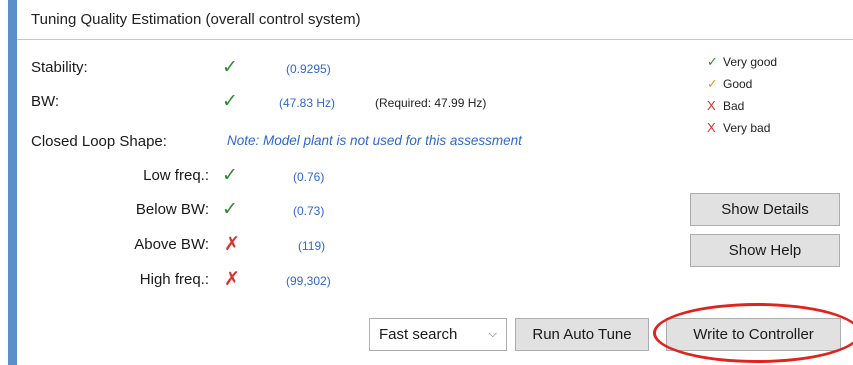 This screenshot has width=853, height=365. What do you see at coordinates (232, 279) in the screenshot?
I see `high-freq-cross-icon: ✗` at bounding box center [232, 279].